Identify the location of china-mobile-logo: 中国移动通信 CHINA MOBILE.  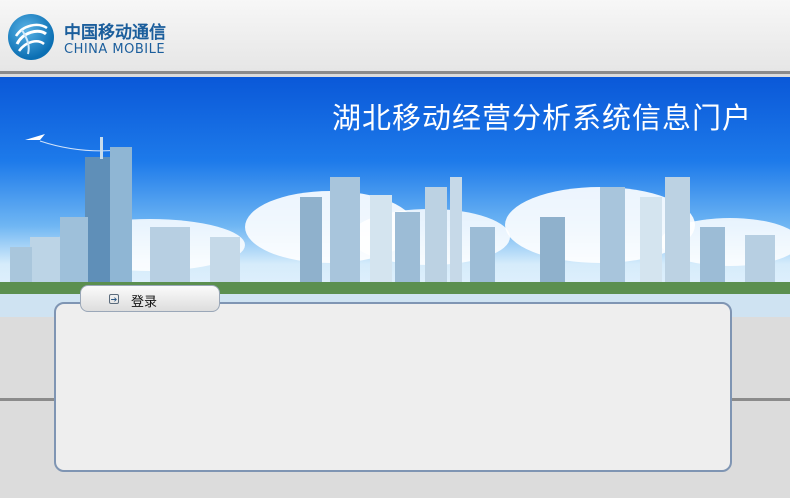
(98, 38).